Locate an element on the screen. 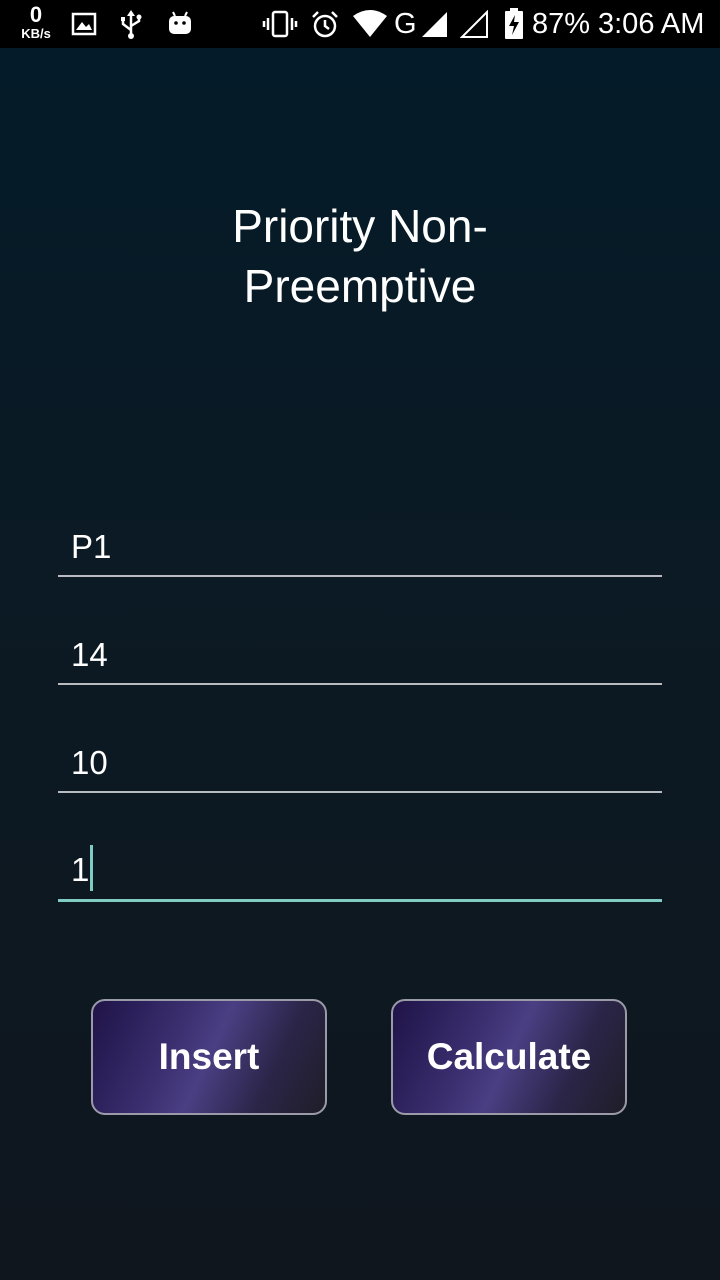 The image size is (720, 1280). priority-value: 1 is located at coordinates (80, 869).